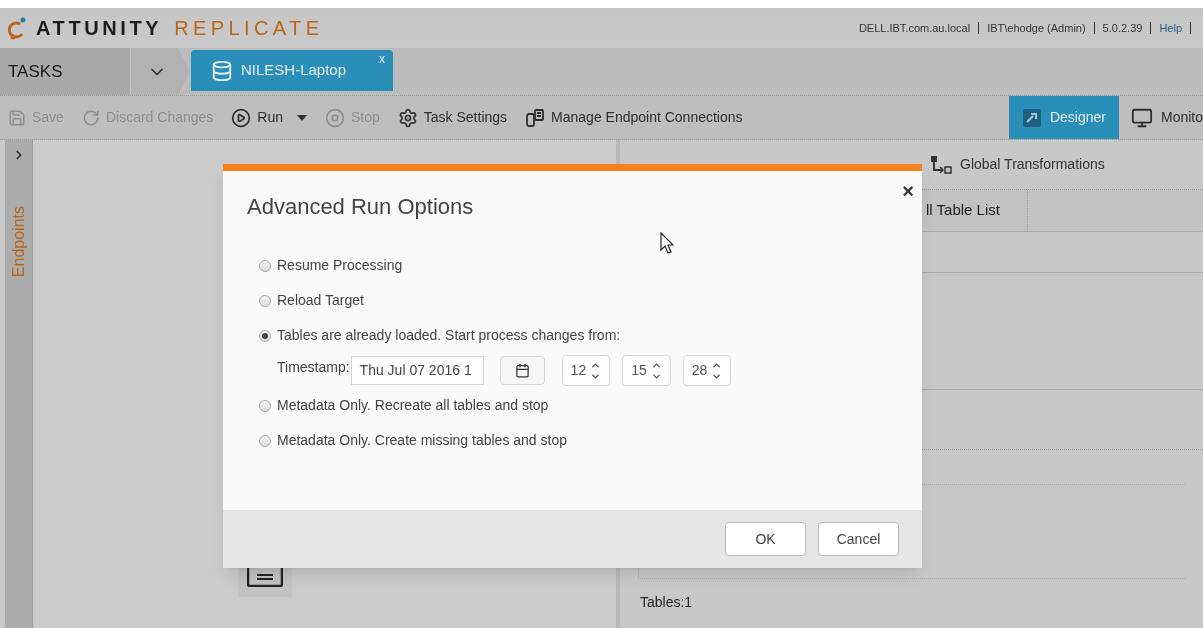 The height and width of the screenshot is (628, 1203). Describe the element at coordinates (222, 70) in the screenshot. I see `database-icon` at that location.